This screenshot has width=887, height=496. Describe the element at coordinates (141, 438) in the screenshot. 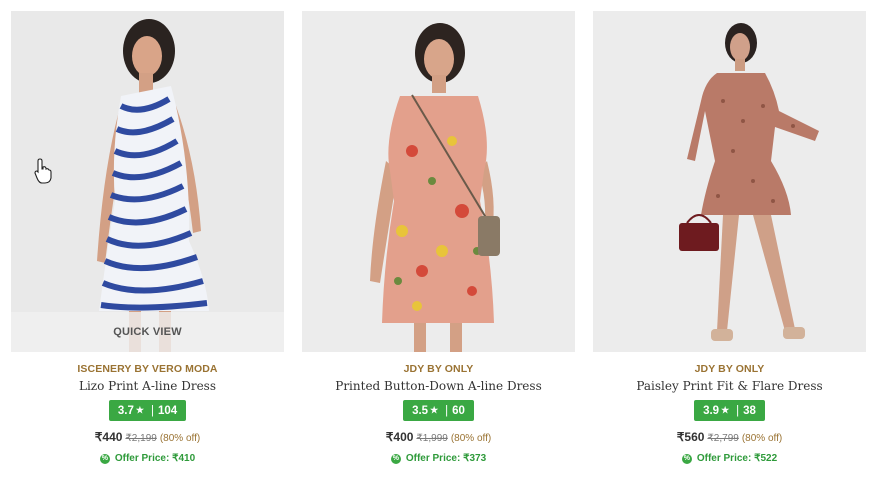

I see `mrp-price: ₹2,199` at that location.